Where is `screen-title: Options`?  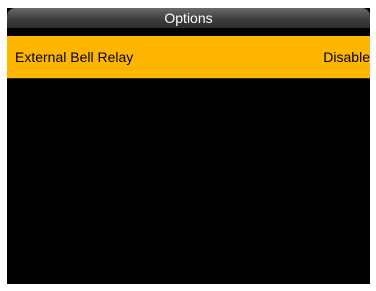 screen-title: Options is located at coordinates (188, 18).